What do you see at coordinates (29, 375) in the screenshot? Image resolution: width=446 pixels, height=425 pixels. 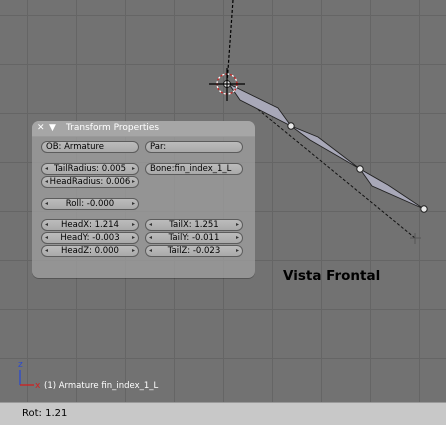 I see `axis-gizmo: z x` at bounding box center [29, 375].